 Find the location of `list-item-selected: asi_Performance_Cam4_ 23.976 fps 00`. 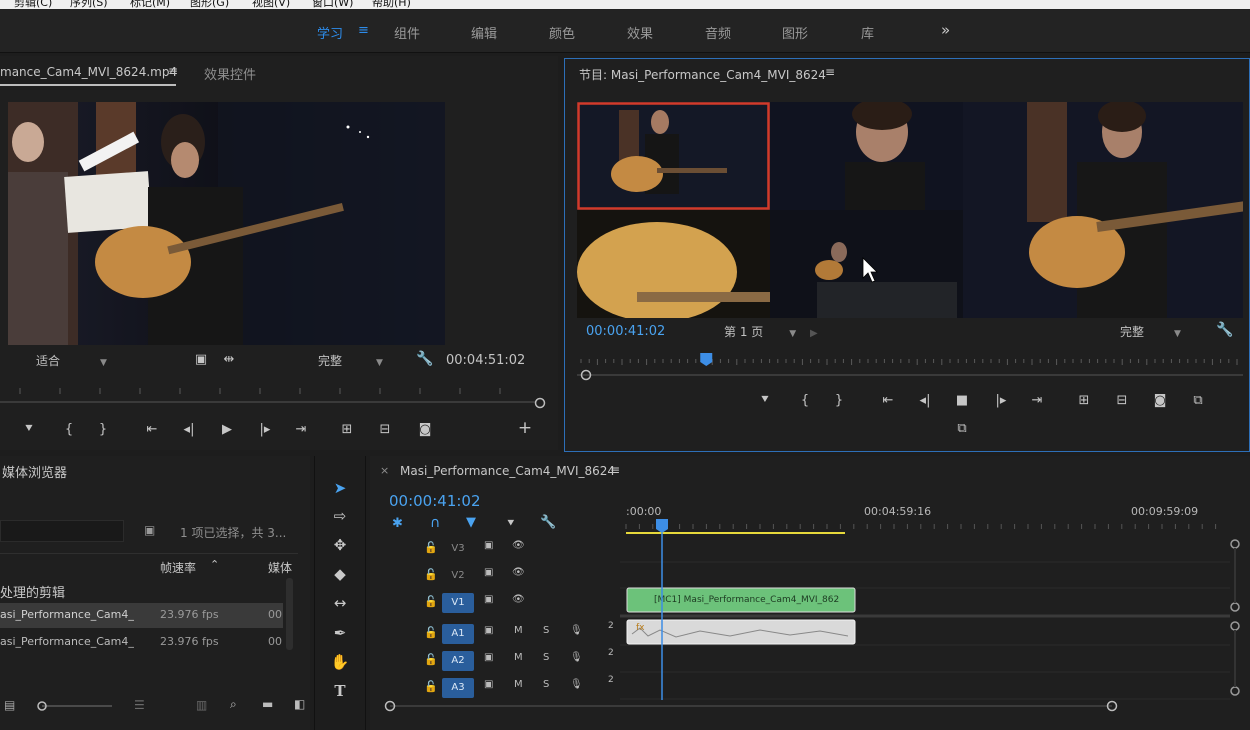

list-item-selected: asi_Performance_Cam4_ 23.976 fps 00 is located at coordinates (141, 615).